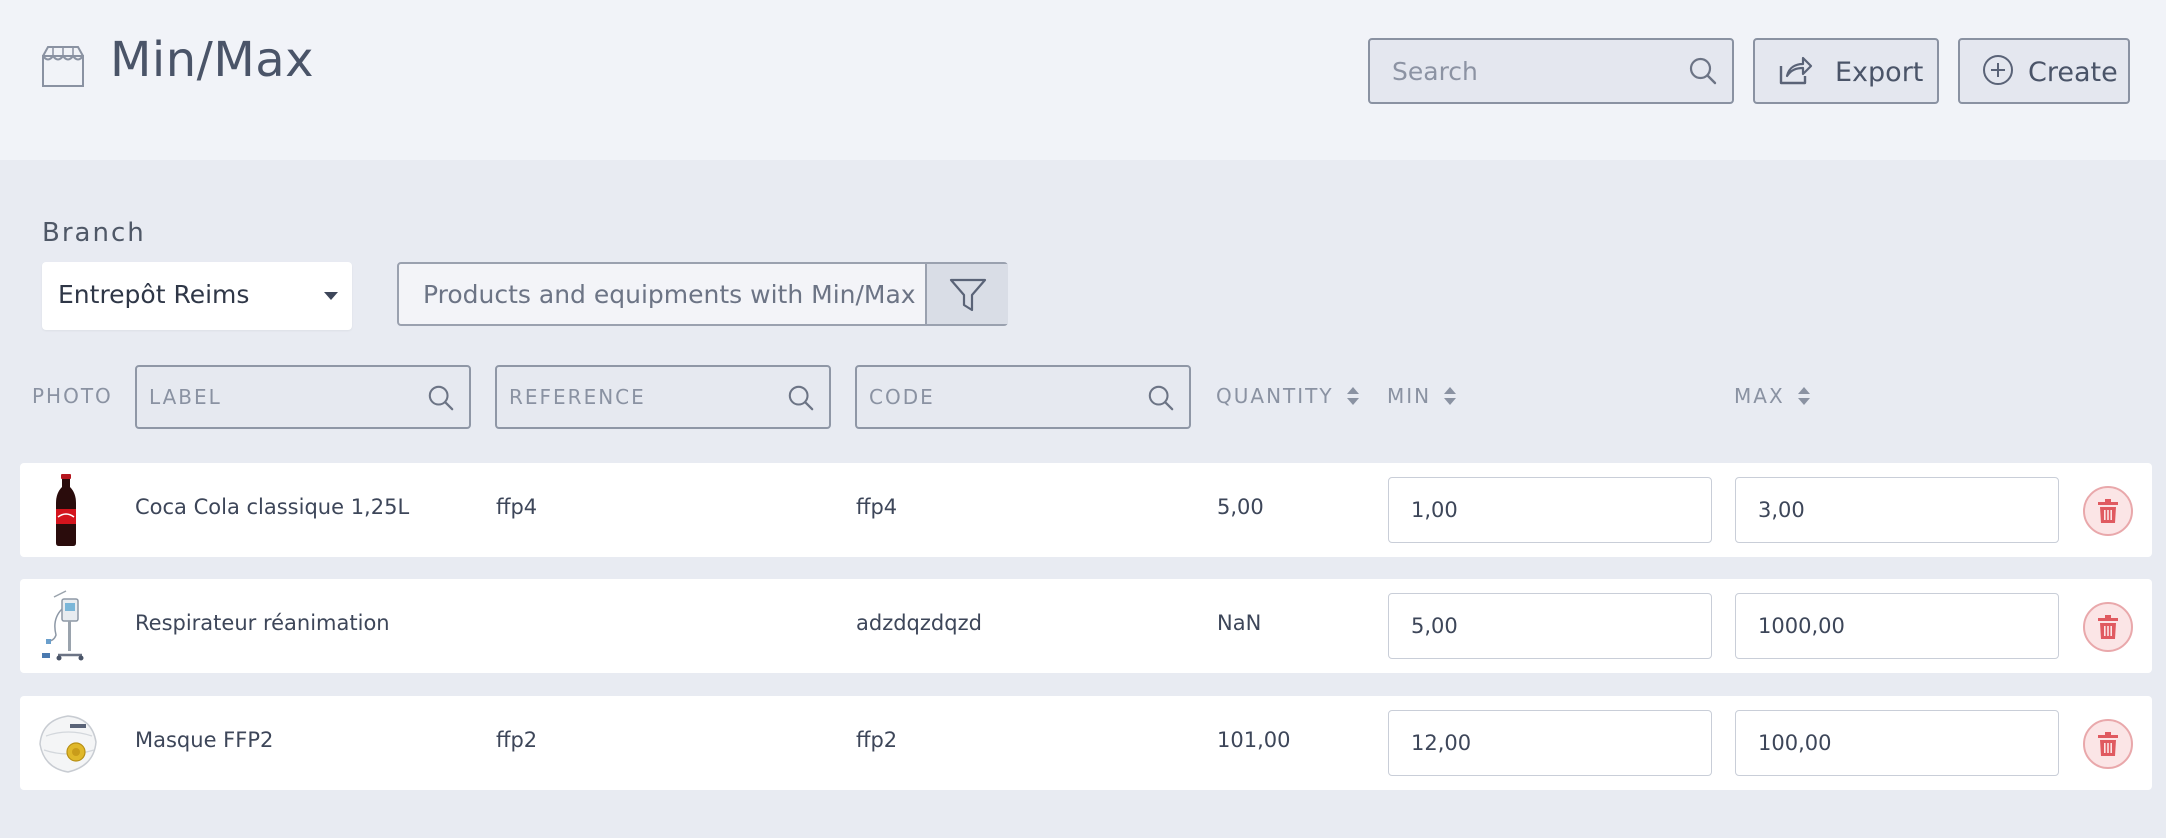  I want to click on row-label: Respirateur réanimation, so click(262, 623).